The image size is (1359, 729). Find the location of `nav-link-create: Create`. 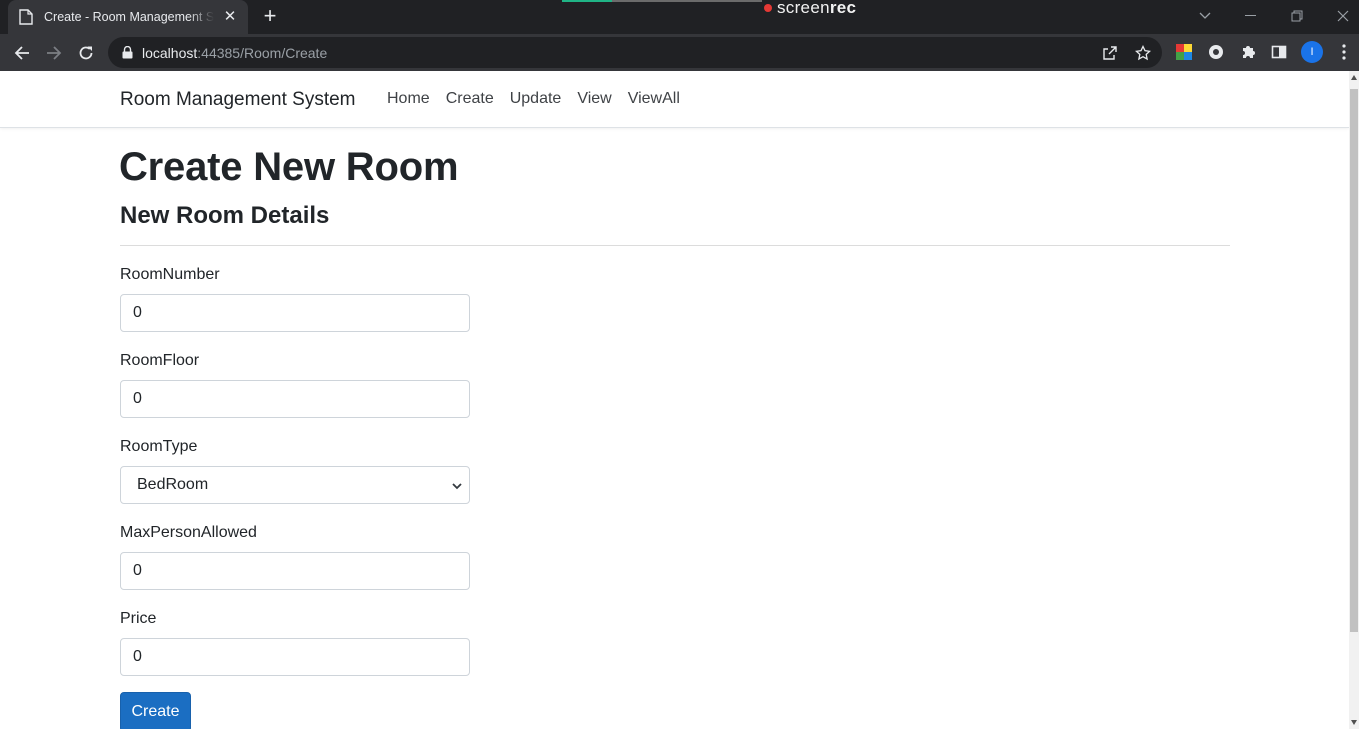

nav-link-create: Create is located at coordinates (470, 99).